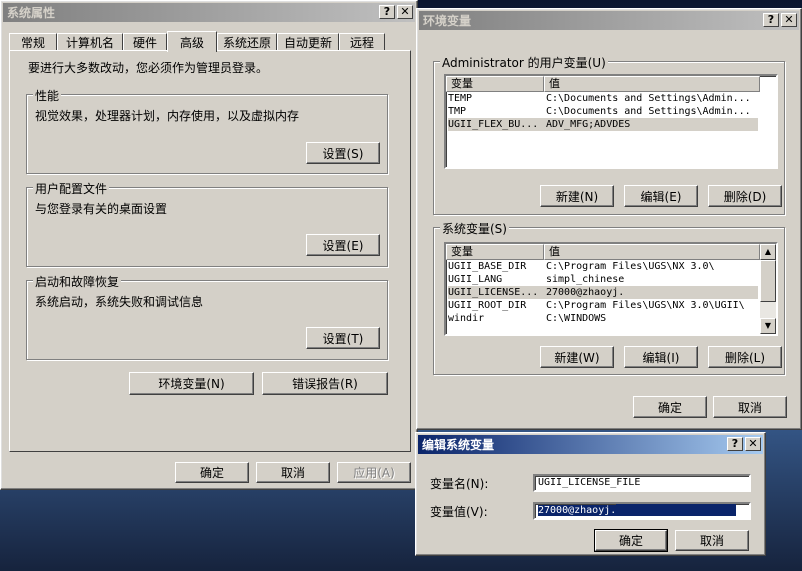 Image resolution: width=802 pixels, height=571 pixels. What do you see at coordinates (90, 42) in the screenshot?
I see `tab-computer-name: 计算机名` at bounding box center [90, 42].